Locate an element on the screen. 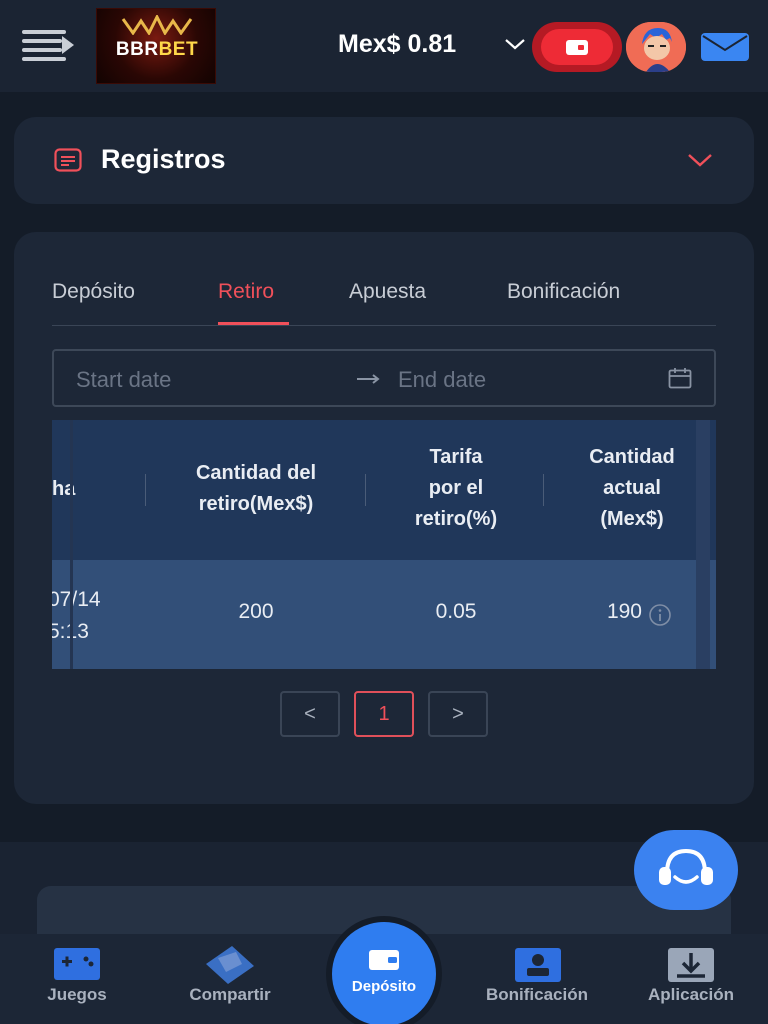 This screenshot has width=768, height=1024. logo-text: BBRBET is located at coordinates (157, 49).